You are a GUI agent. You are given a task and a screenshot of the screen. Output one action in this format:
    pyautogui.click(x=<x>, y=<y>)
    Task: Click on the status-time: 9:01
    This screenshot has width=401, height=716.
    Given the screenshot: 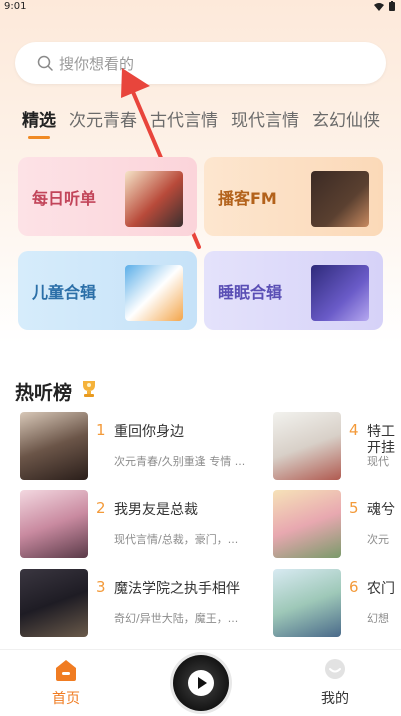 What is the action you would take?
    pyautogui.click(x=15, y=6)
    